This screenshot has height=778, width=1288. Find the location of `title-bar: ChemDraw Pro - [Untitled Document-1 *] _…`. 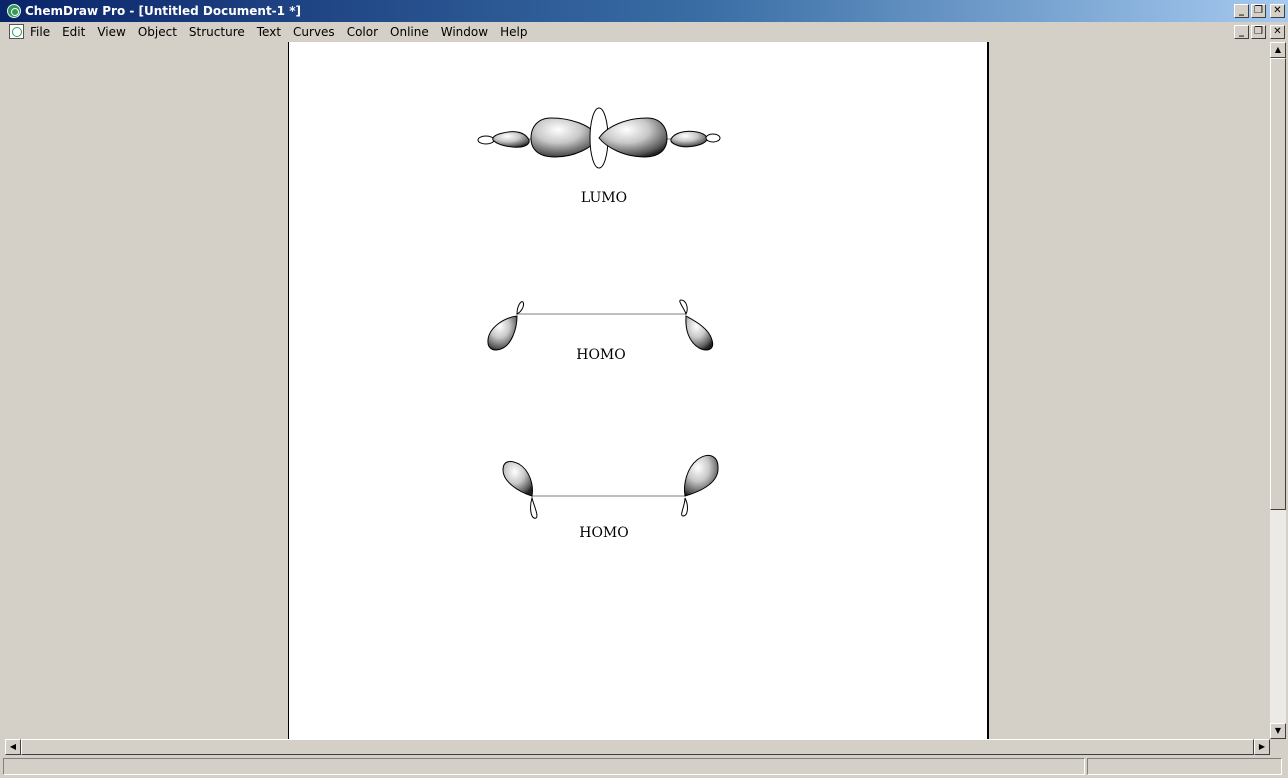

title-bar: ChemDraw Pro - [Untitled Document-1 *] _… is located at coordinates (644, 11).